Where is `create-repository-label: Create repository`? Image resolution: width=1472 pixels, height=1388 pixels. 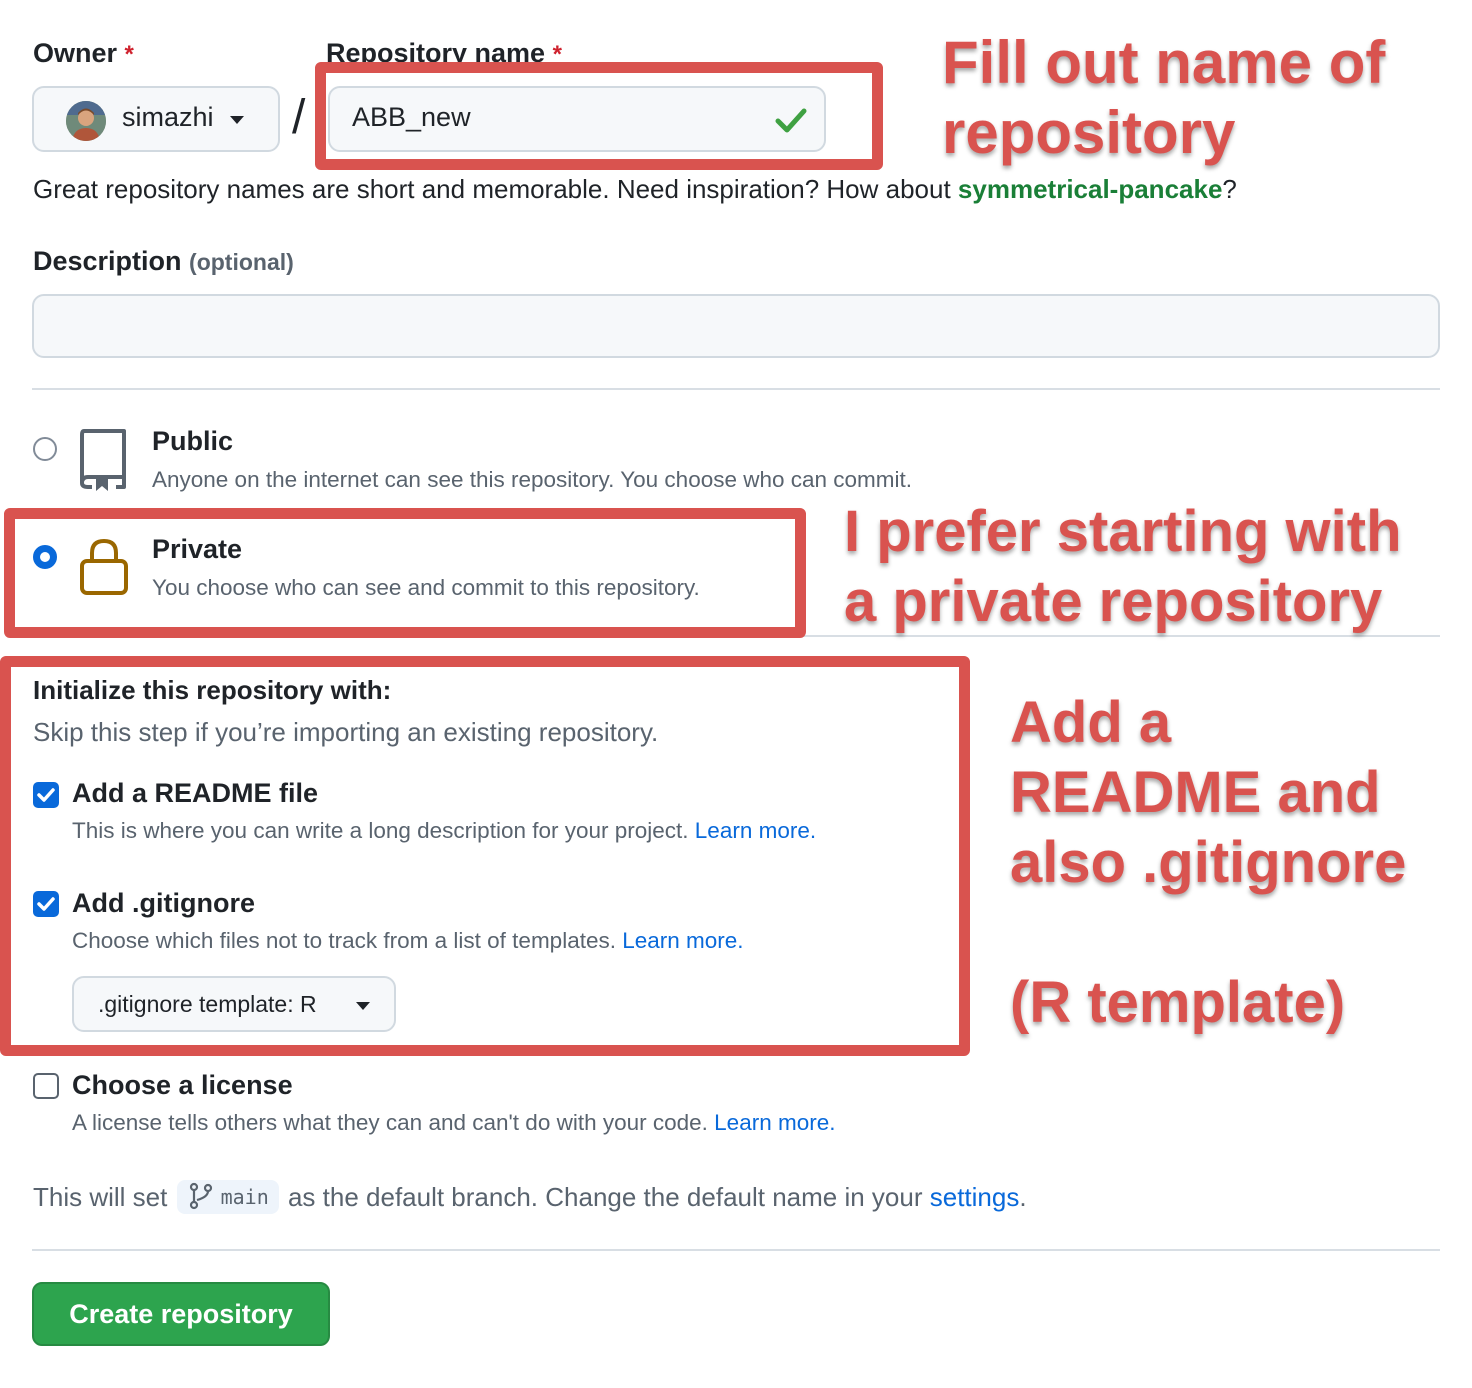 create-repository-label: Create repository is located at coordinates (181, 1314).